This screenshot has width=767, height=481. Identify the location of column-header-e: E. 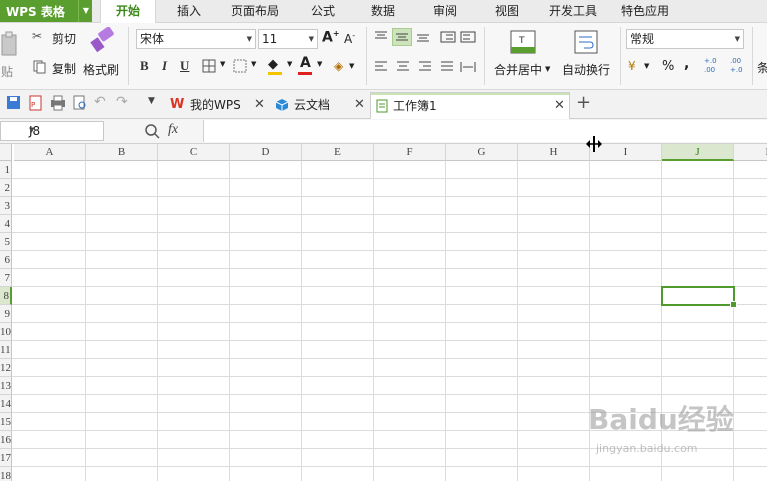
(338, 152).